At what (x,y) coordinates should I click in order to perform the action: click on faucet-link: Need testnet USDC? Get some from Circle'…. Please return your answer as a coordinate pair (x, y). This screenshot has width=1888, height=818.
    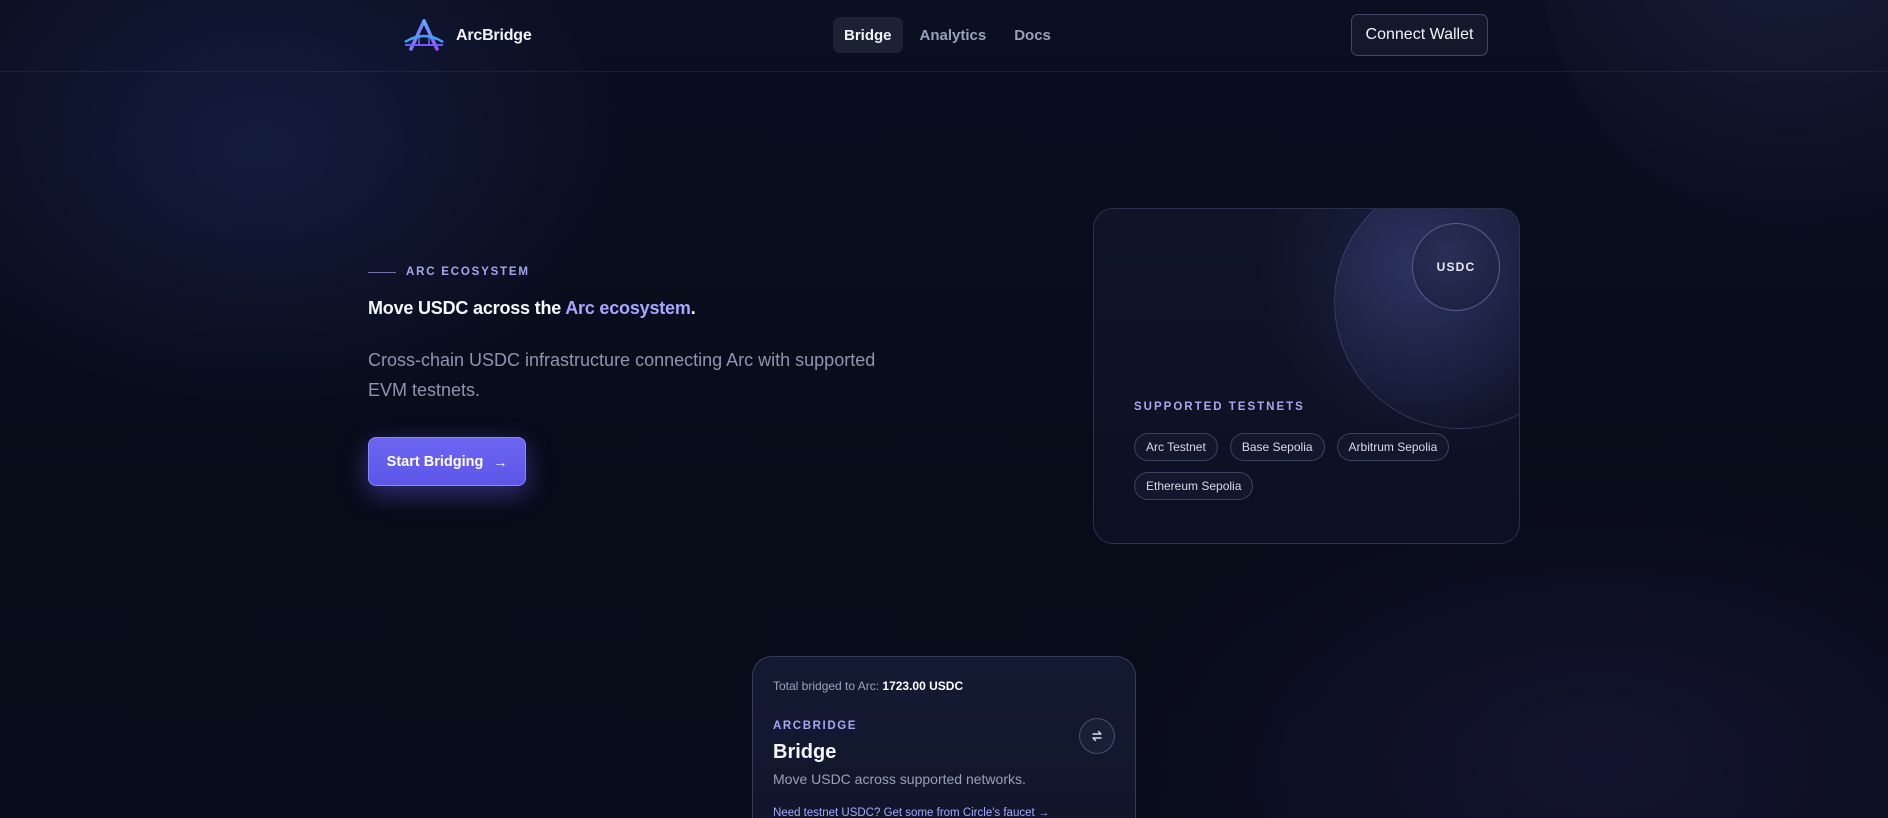
    Looking at the image, I should click on (911, 812).